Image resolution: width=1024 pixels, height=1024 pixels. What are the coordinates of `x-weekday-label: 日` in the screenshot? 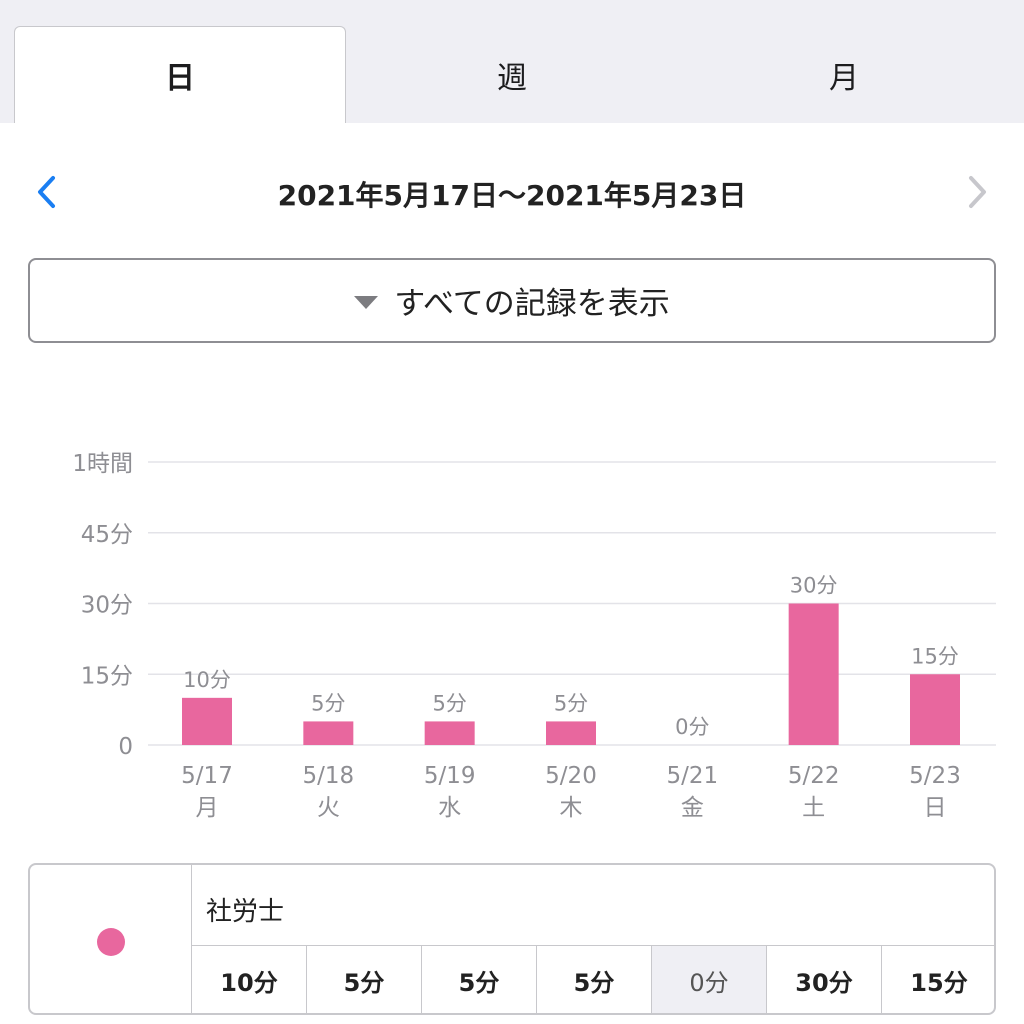 It's located at (935, 808).